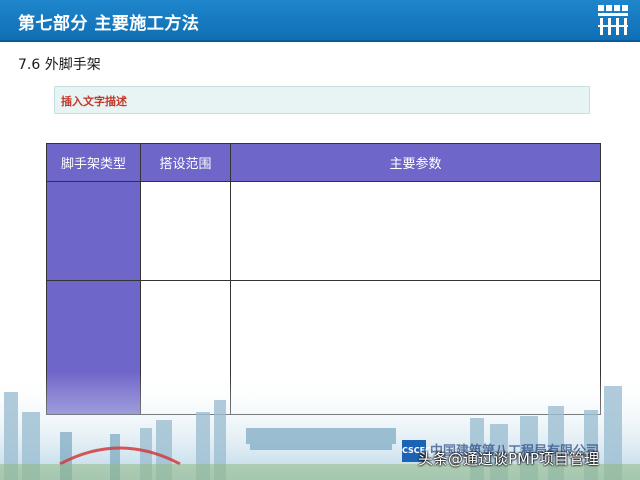 This screenshot has height=480, width=640. Describe the element at coordinates (108, 21) in the screenshot. I see `page-title: 第七部分 主要施工方法` at that location.